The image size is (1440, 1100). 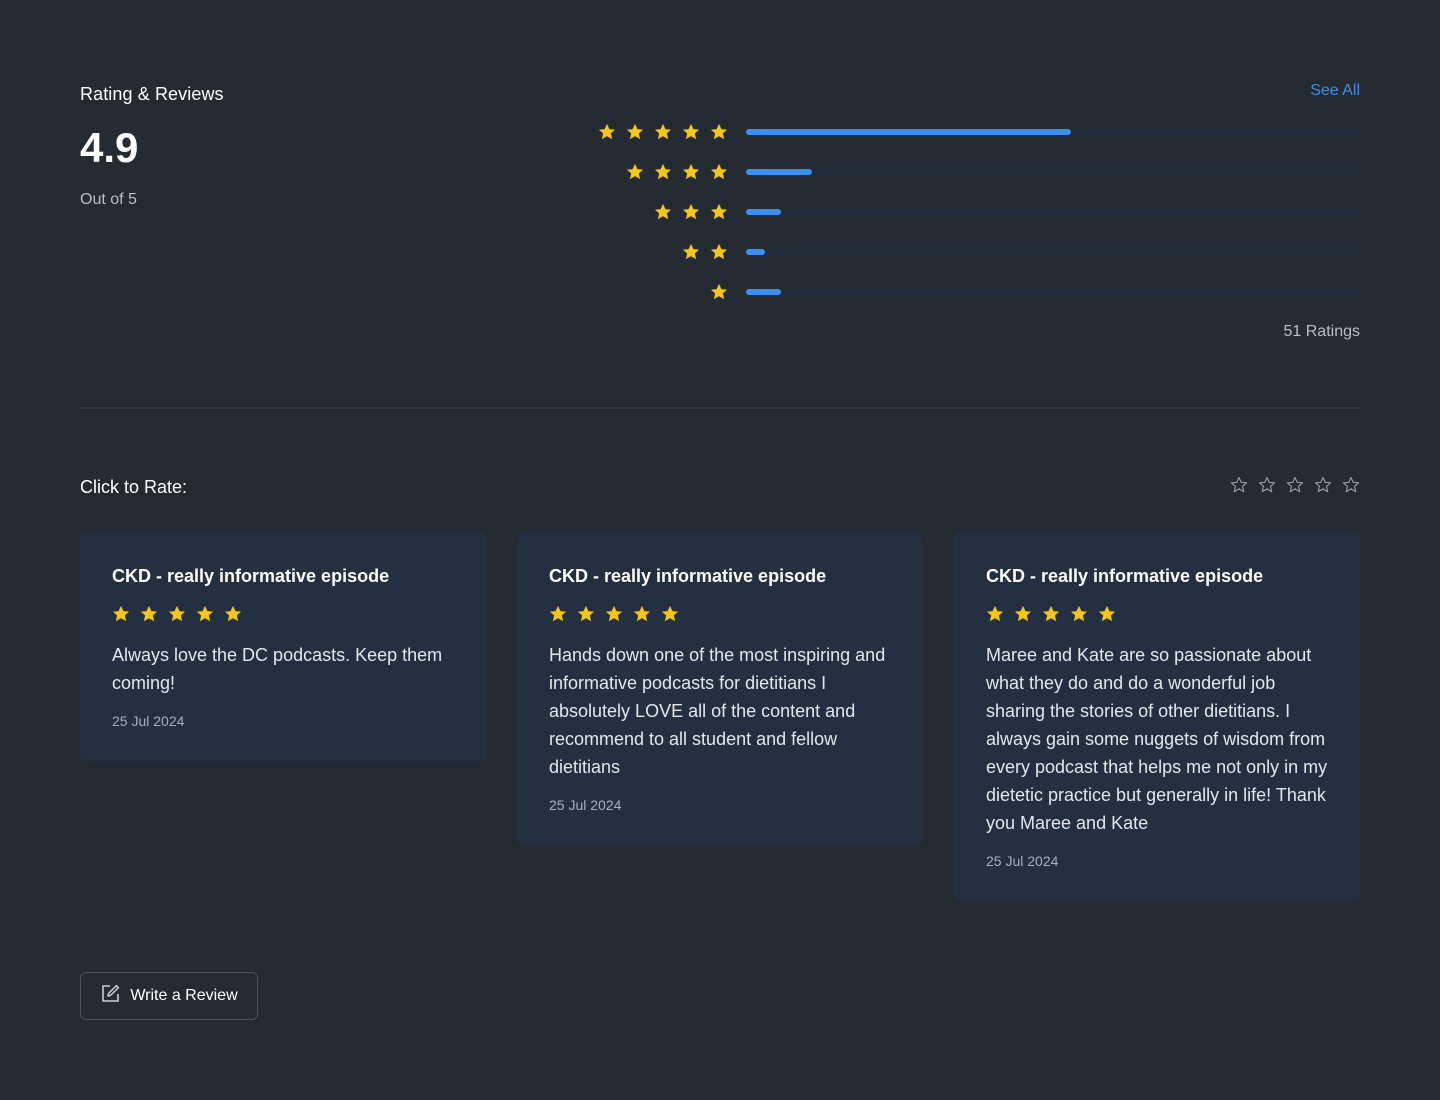 What do you see at coordinates (184, 995) in the screenshot?
I see `write-review-label: Write a Review` at bounding box center [184, 995].